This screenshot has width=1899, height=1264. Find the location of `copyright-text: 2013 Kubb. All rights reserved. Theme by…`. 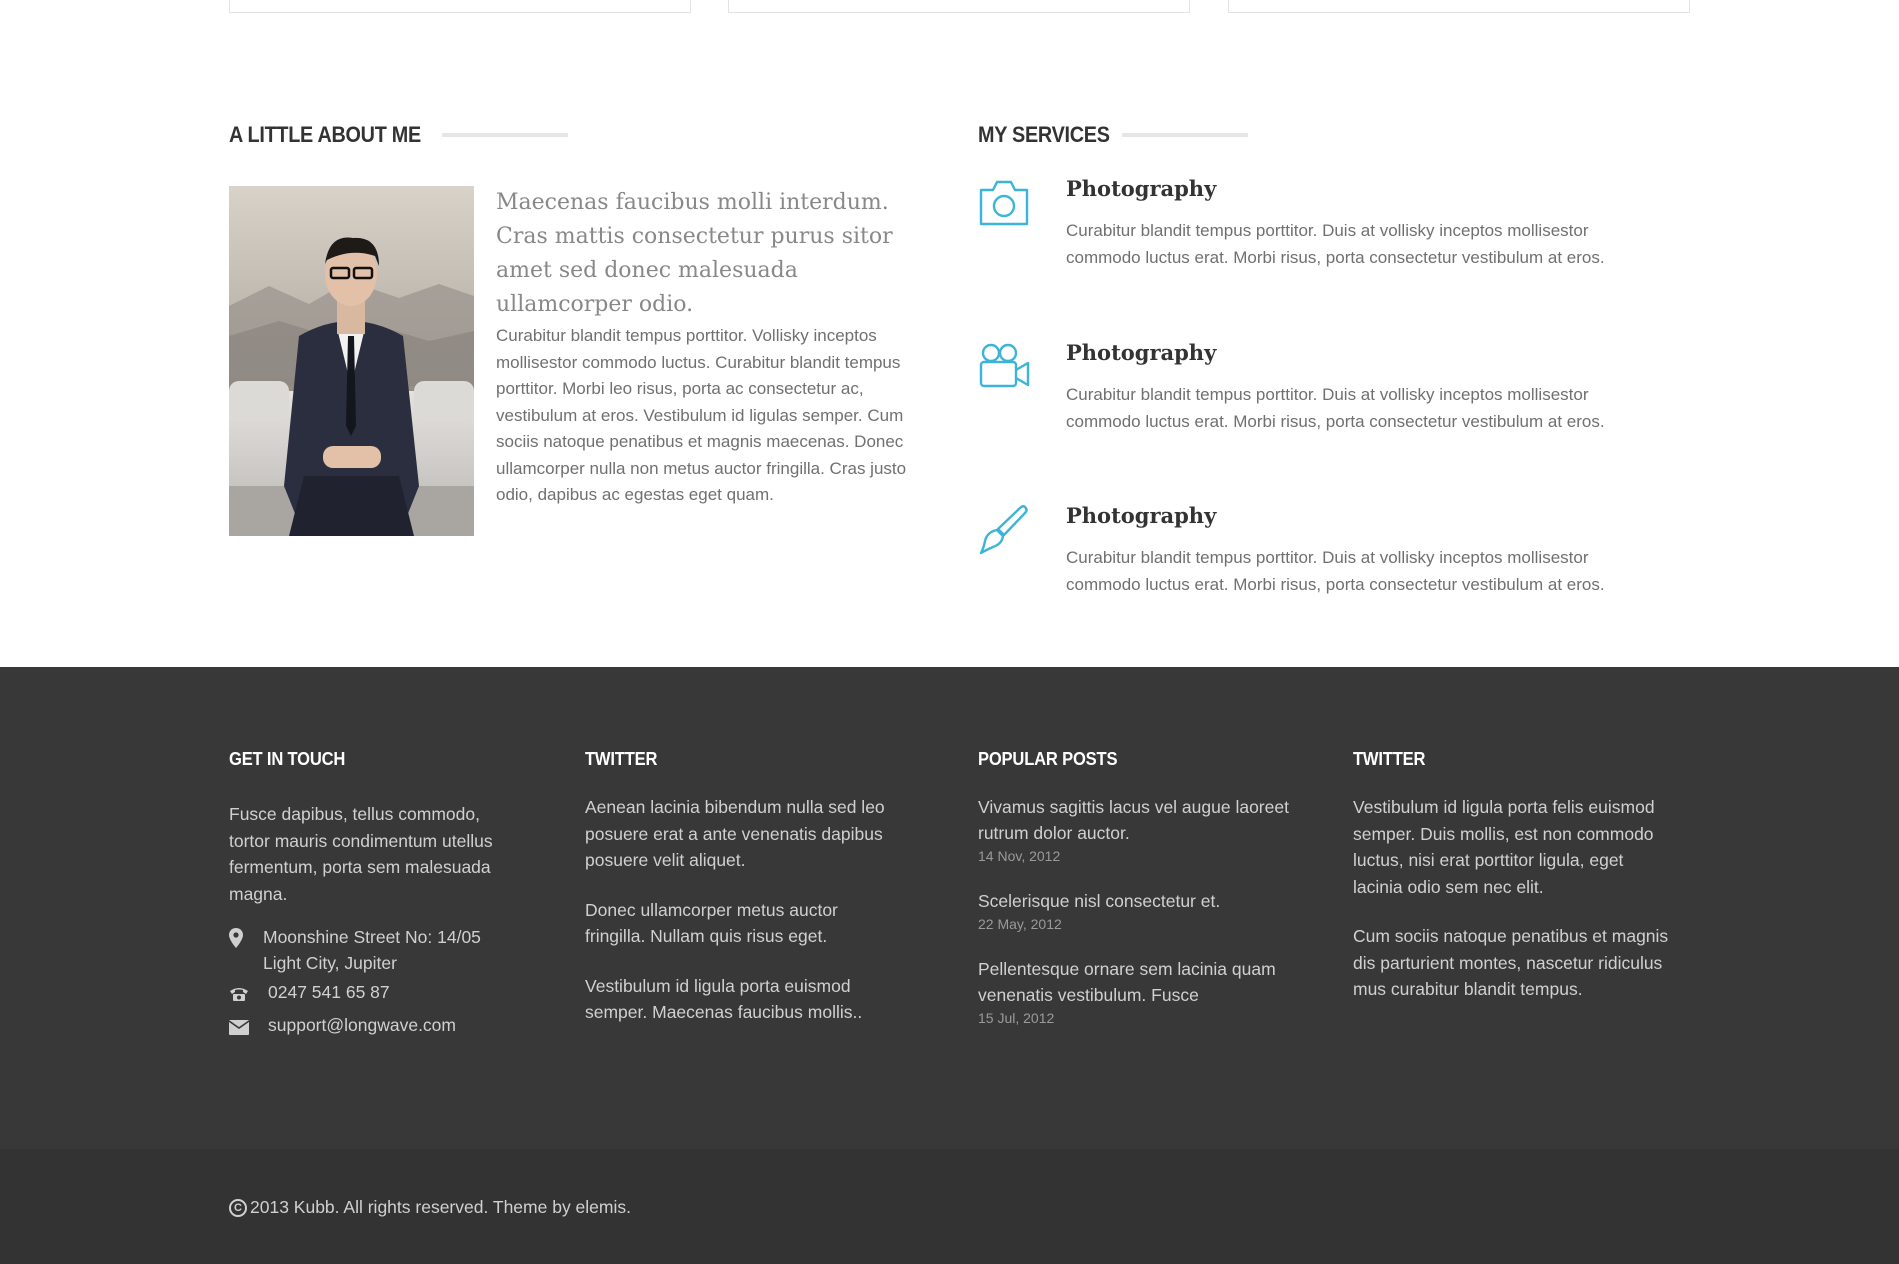

copyright-text: 2013 Kubb. All rights reserved. Theme by… is located at coordinates (440, 1207).